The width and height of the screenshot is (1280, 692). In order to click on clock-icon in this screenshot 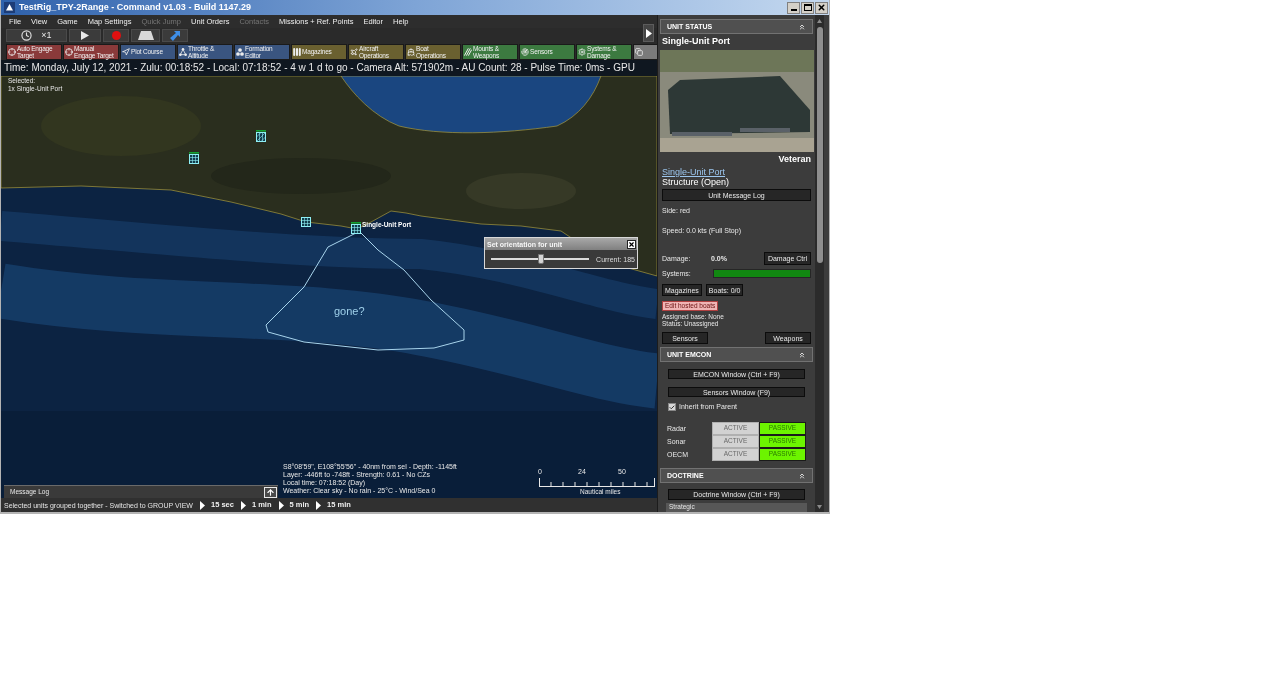, I will do `click(27, 35)`.